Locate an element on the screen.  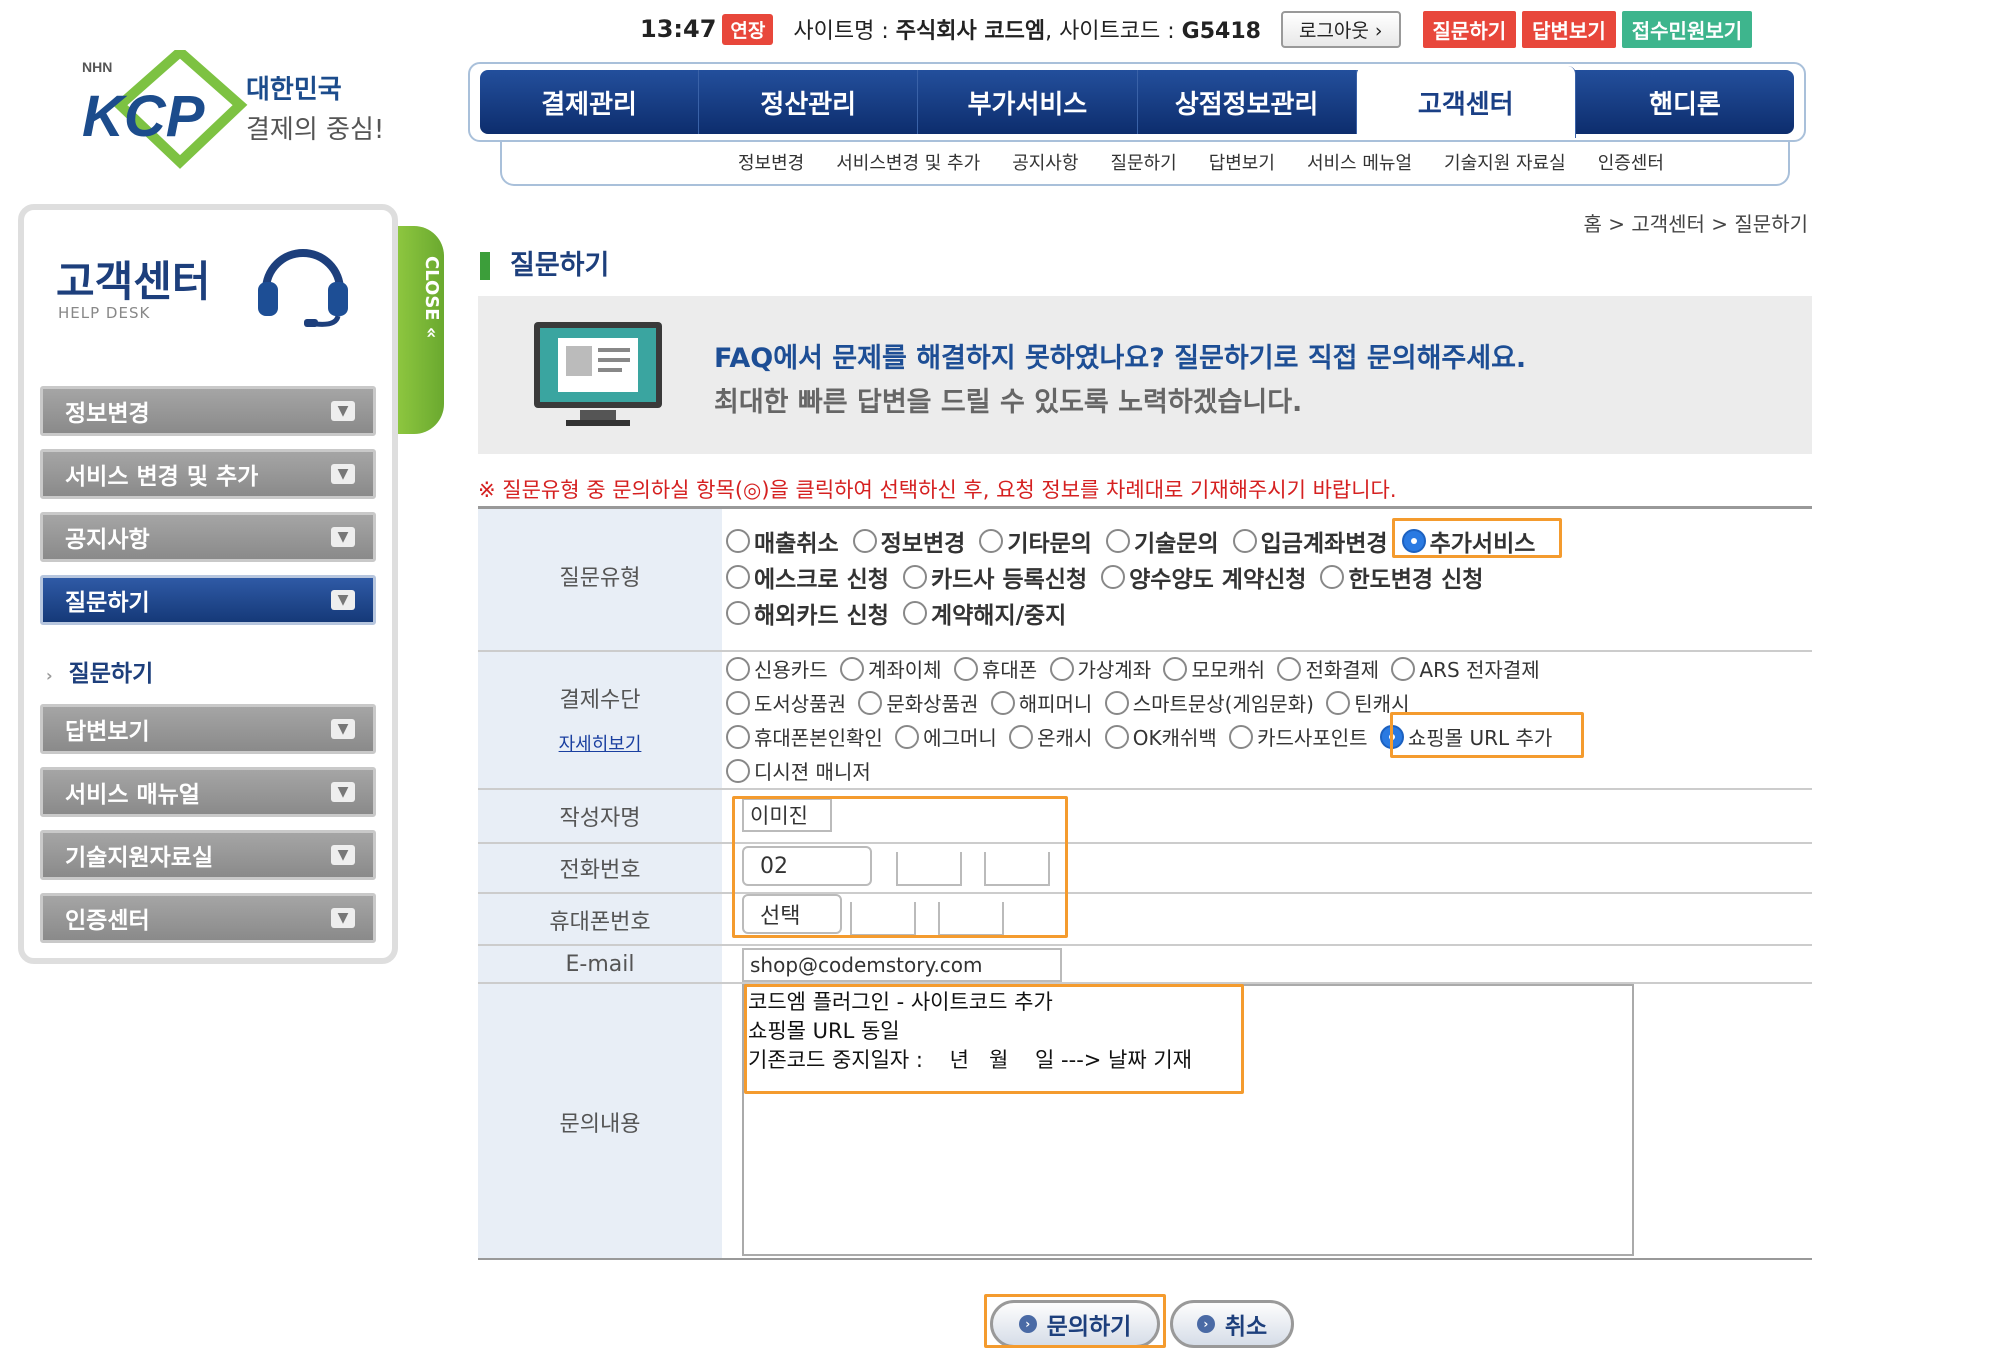
sidebar-item-notice: 공지사항 ▼ is located at coordinates (208, 537).